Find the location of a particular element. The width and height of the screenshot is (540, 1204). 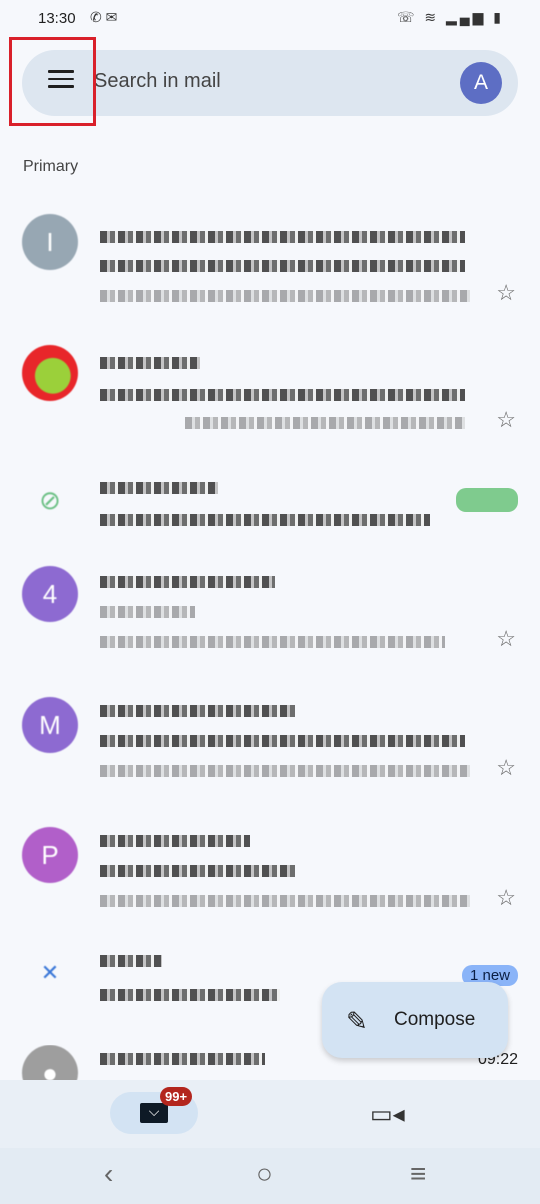

email-row: I ☆ is located at coordinates (270, 269).